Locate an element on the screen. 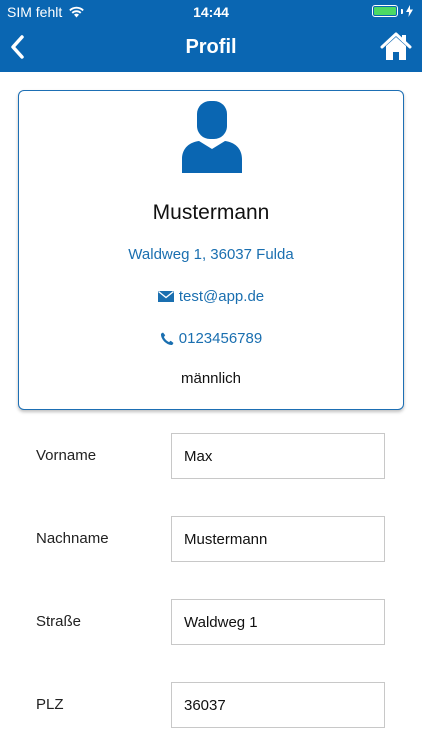  envelope-icon is located at coordinates (165, 296).